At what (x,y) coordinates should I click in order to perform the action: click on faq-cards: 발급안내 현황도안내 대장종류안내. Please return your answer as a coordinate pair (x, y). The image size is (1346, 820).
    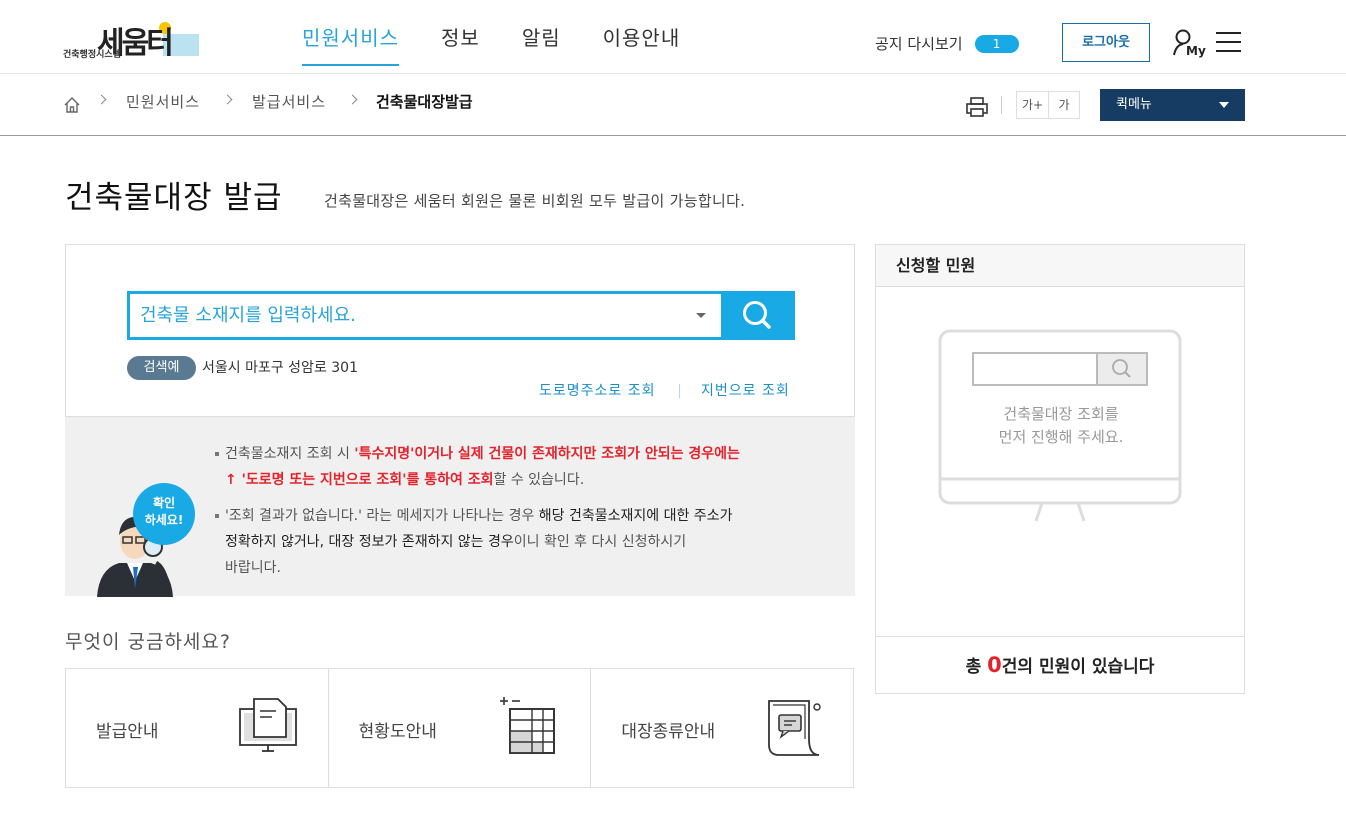
    Looking at the image, I should click on (459, 728).